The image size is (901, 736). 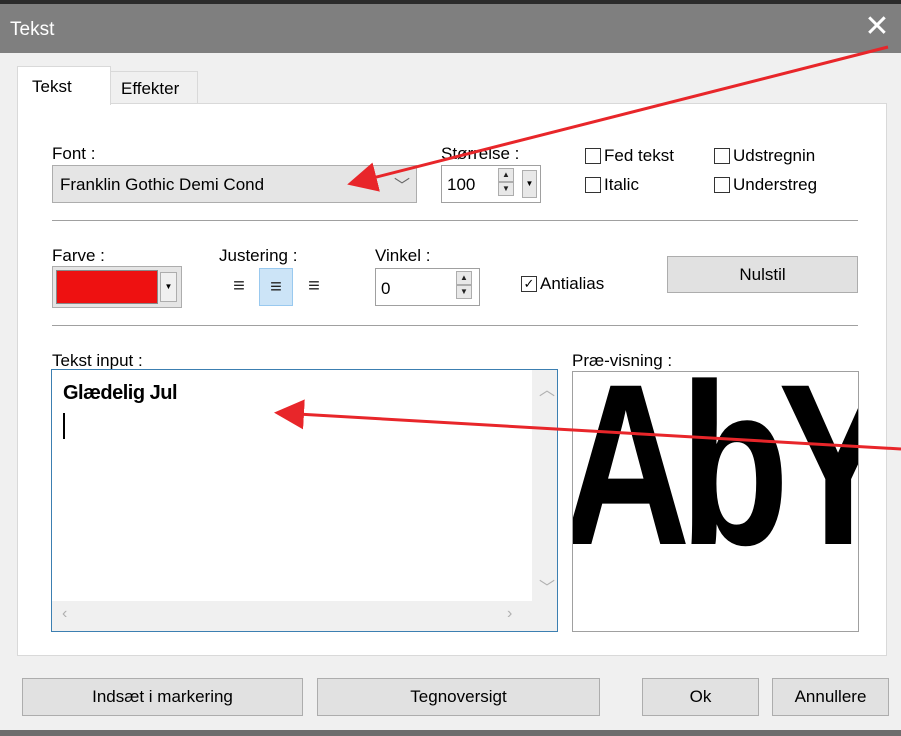 I want to click on checkbox-strikethrough: Udstregnin, so click(x=764, y=156).